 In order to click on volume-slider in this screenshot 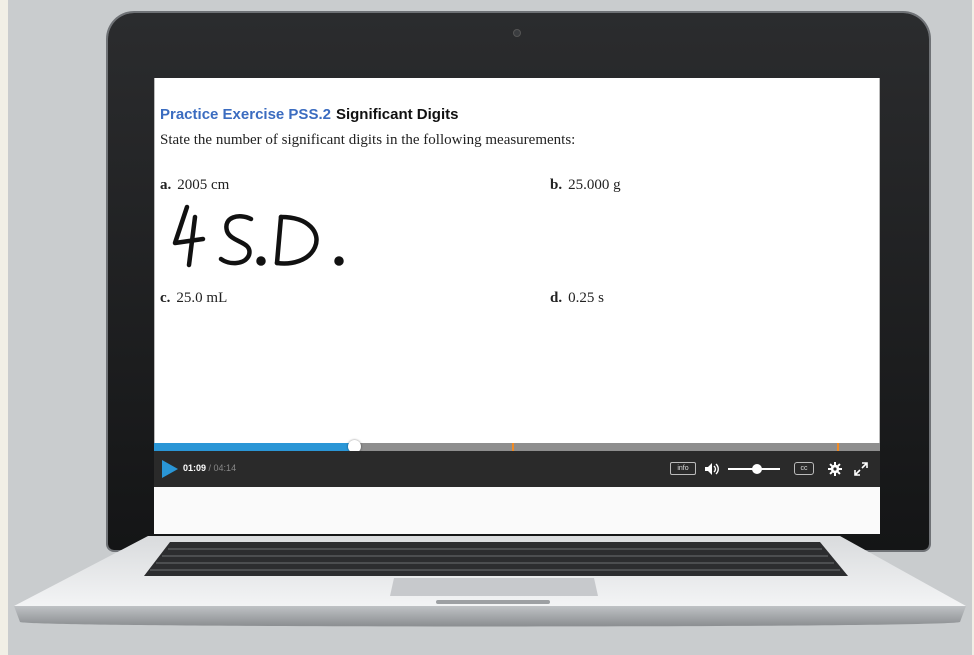, I will do `click(754, 469)`.